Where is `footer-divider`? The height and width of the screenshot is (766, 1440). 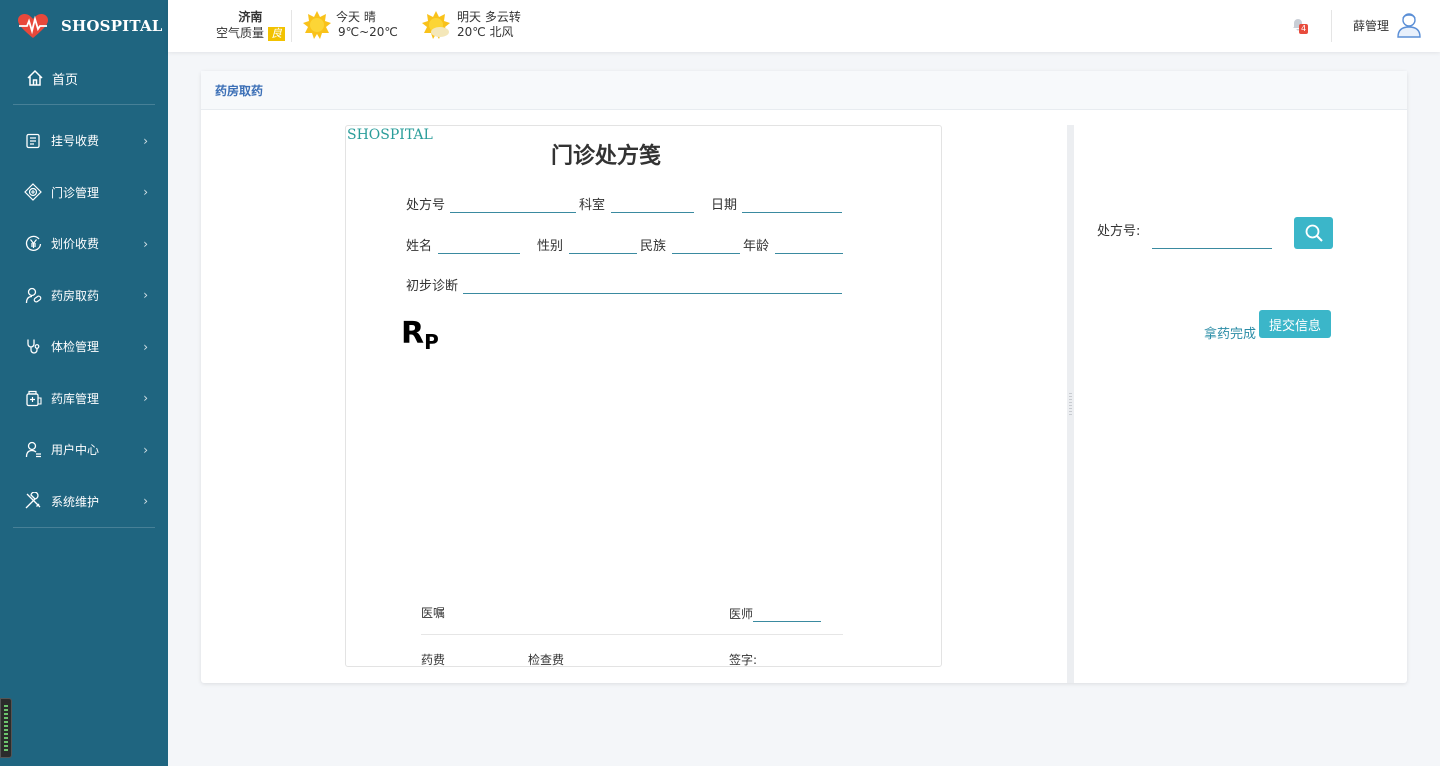
footer-divider is located at coordinates (632, 634).